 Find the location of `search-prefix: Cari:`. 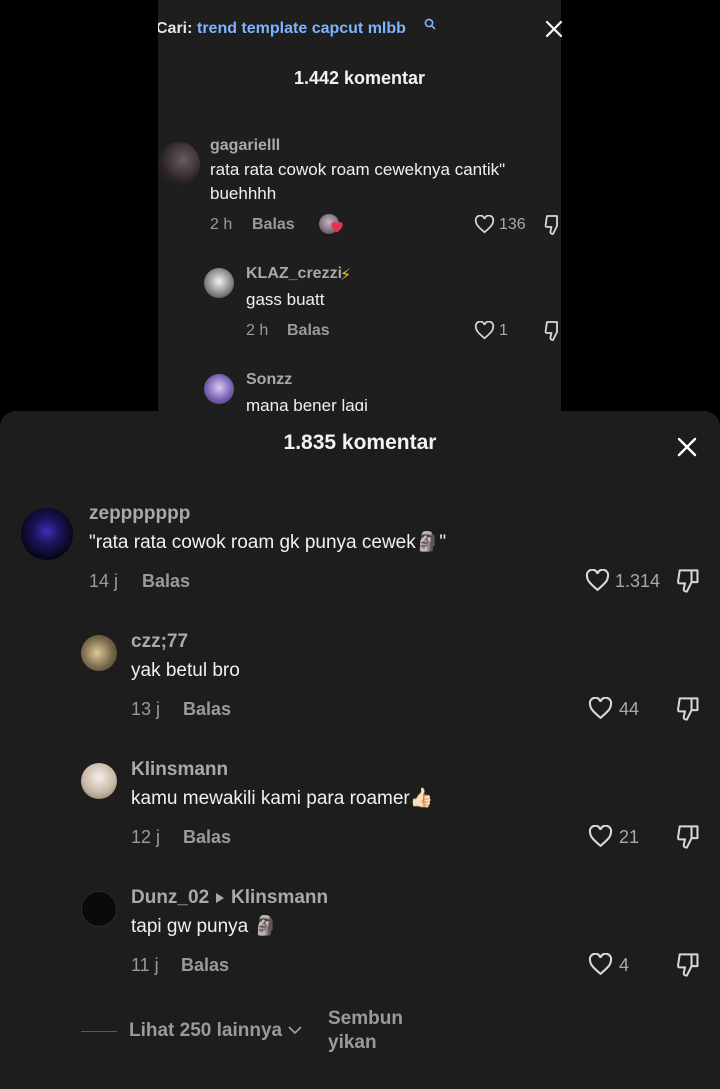

search-prefix: Cari: is located at coordinates (175, 28).